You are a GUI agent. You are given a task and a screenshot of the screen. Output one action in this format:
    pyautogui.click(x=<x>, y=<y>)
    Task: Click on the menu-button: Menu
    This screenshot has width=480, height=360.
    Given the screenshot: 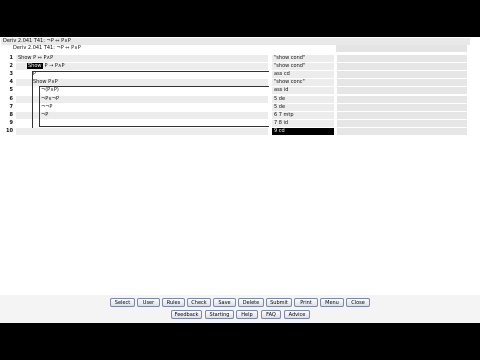 What is the action you would take?
    pyautogui.click(x=332, y=302)
    